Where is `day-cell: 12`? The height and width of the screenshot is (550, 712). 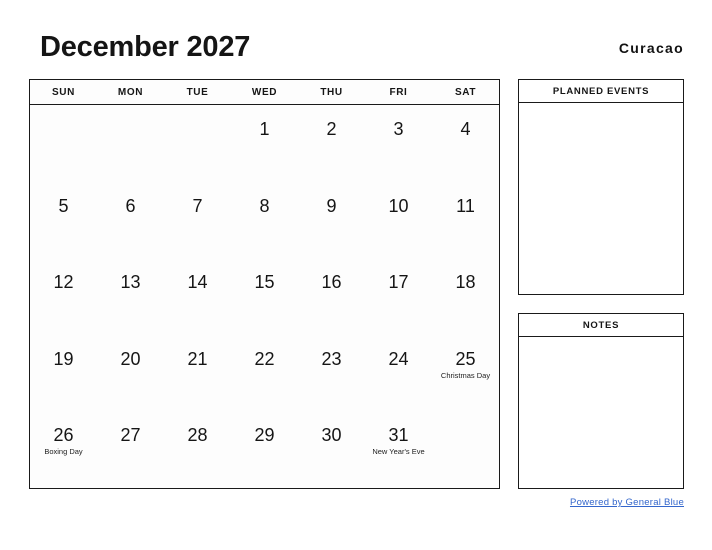 day-cell: 12 is located at coordinates (63, 296).